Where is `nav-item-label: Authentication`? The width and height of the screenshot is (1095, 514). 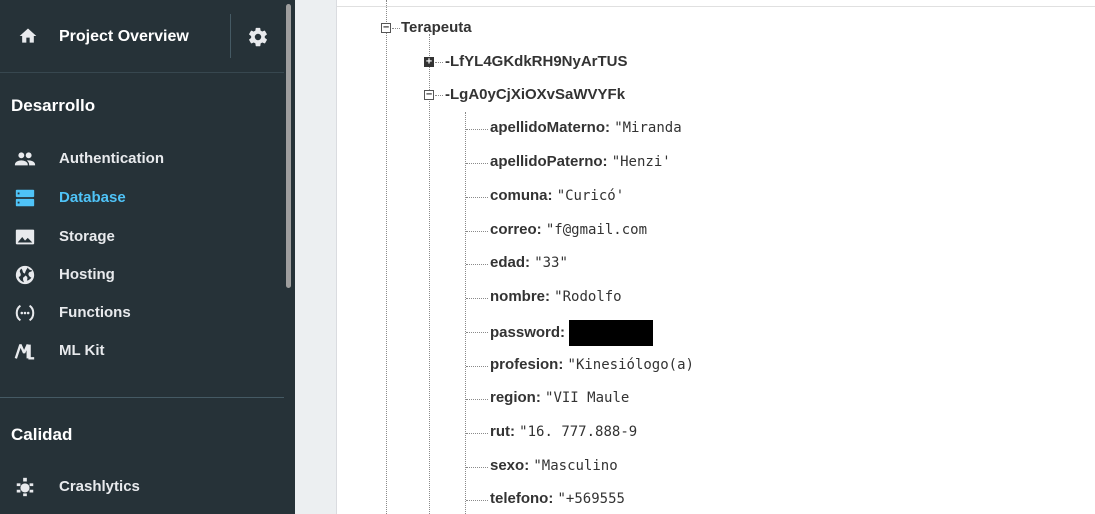
nav-item-label: Authentication is located at coordinates (111, 158).